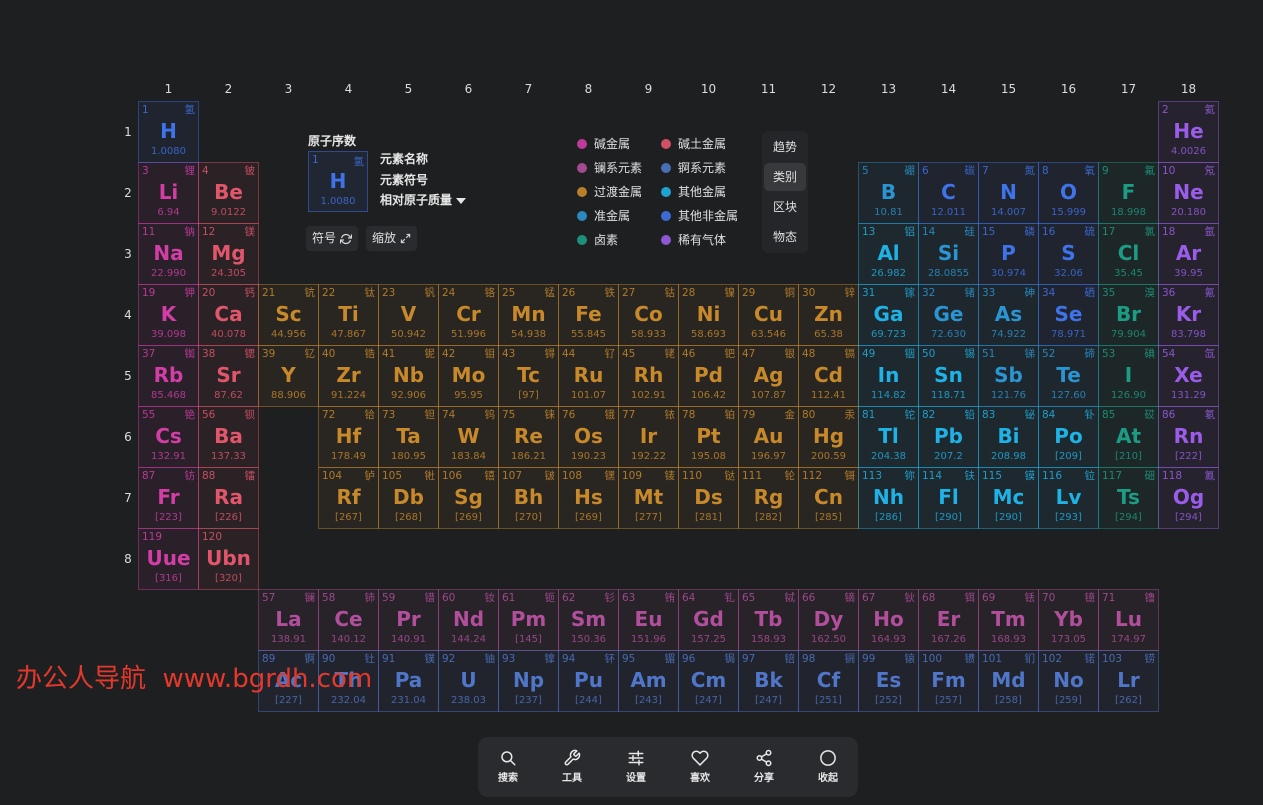 This screenshot has width=1263, height=805. Describe the element at coordinates (1068, 437) in the screenshot. I see `element-cell-po: 84 钋 Po [209]` at that location.